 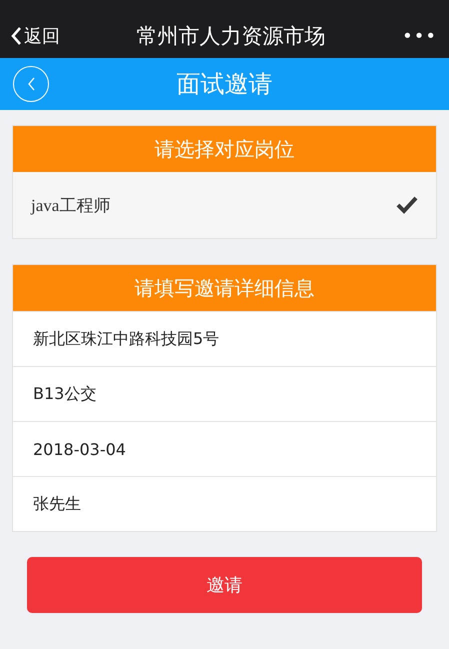 I want to click on section-header: 请填写邀请详细信息, so click(x=224, y=288).